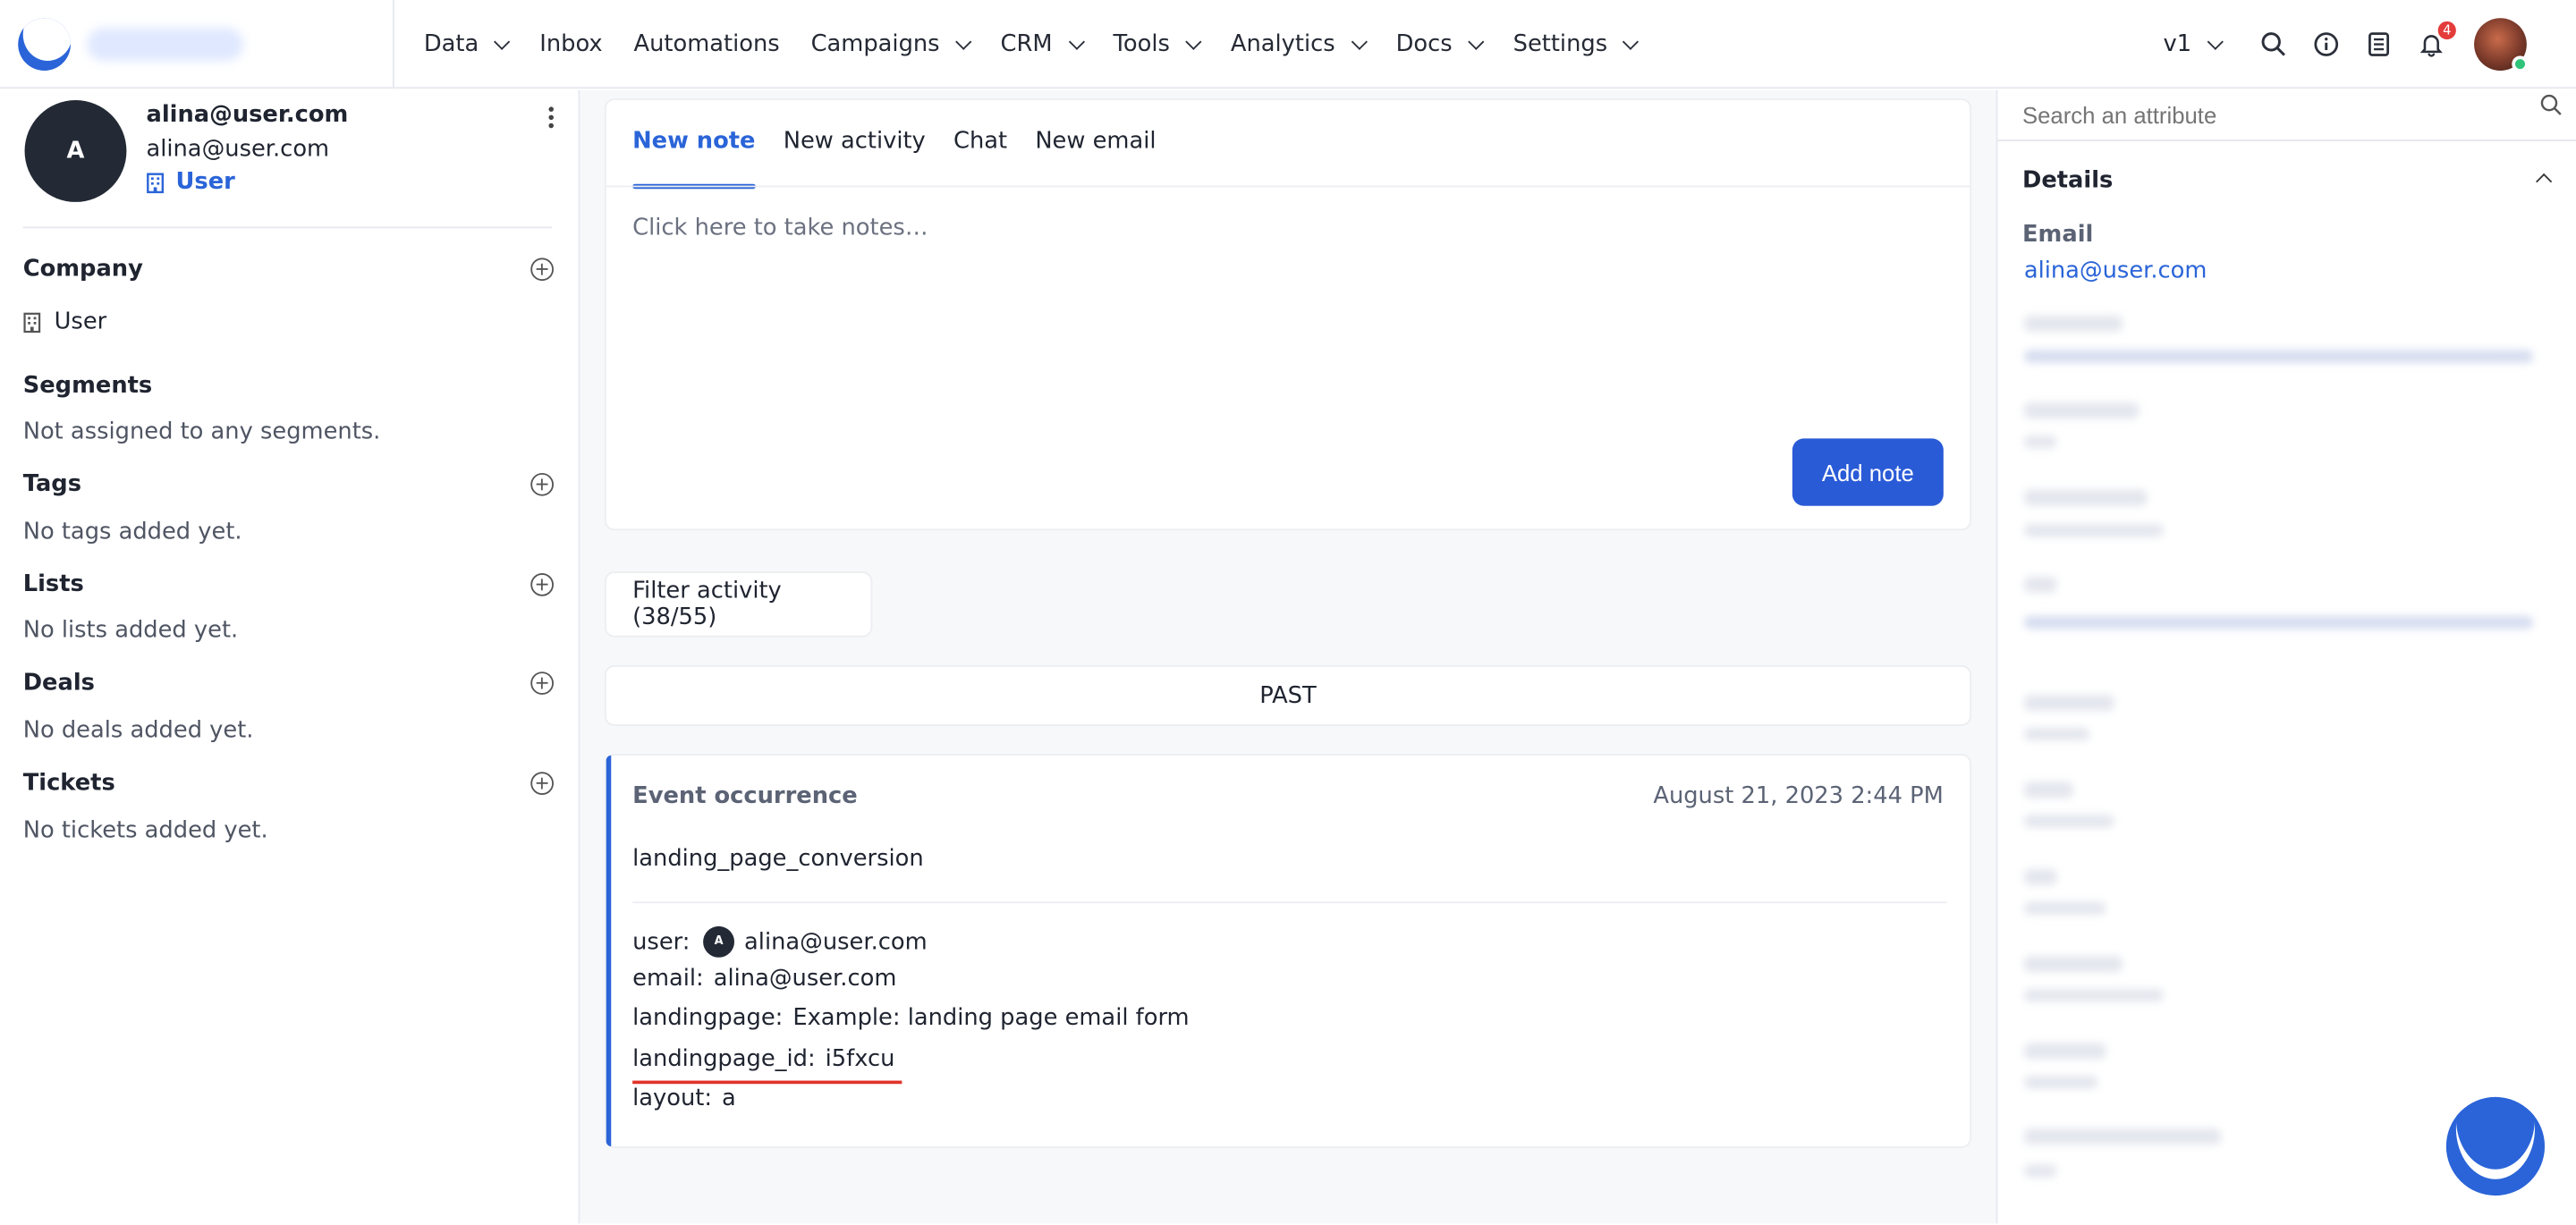  I want to click on app-logo, so click(44, 45).